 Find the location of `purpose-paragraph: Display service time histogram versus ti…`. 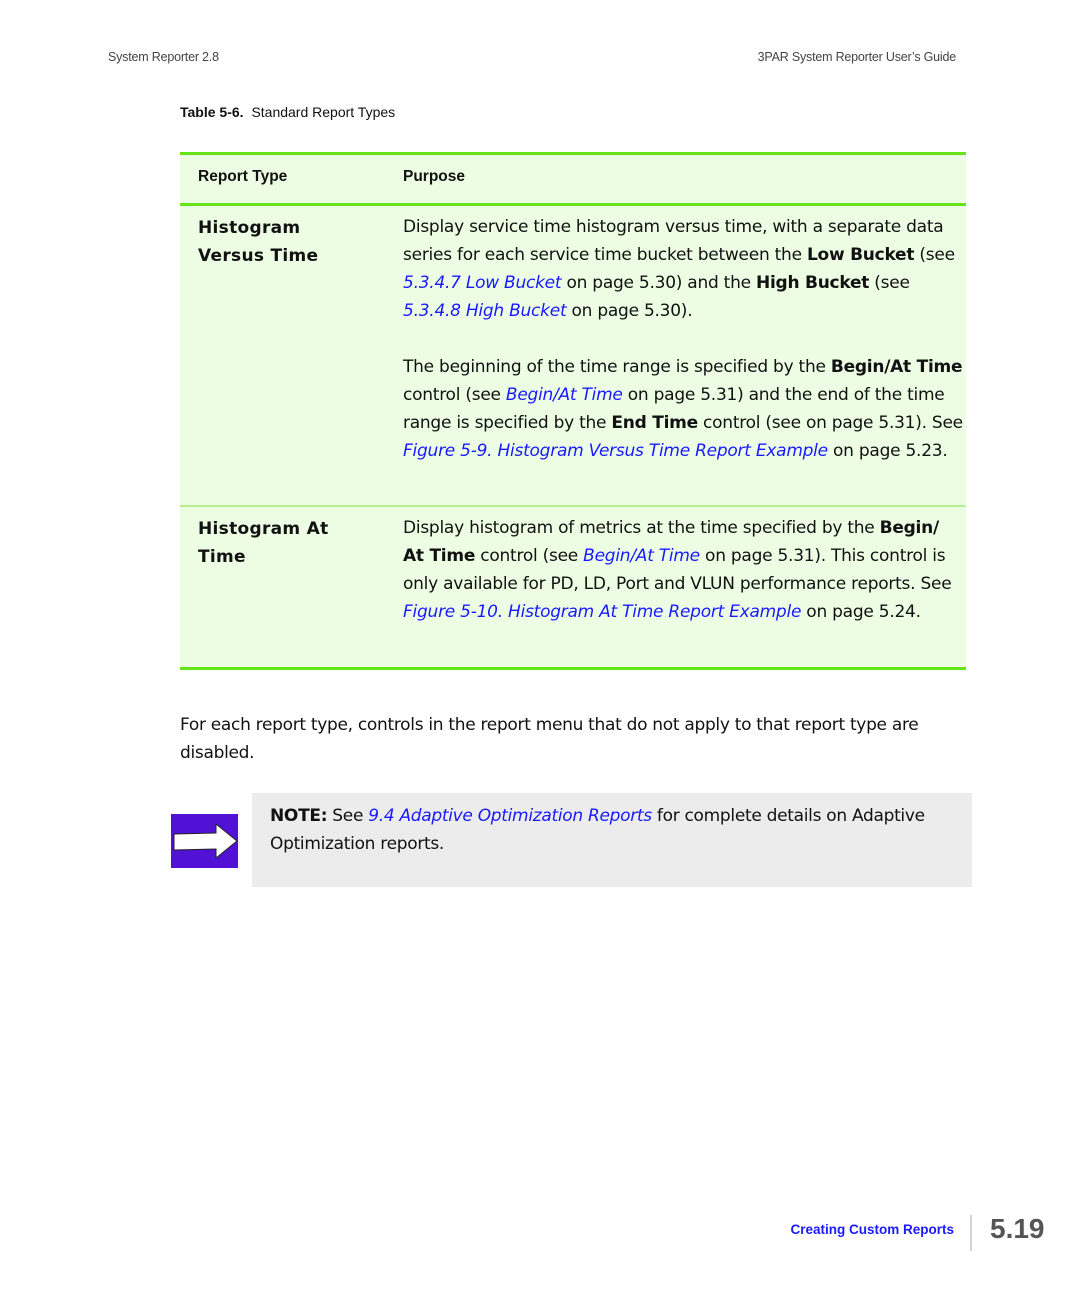

purpose-paragraph: Display service time histogram versus ti… is located at coordinates (683, 269).